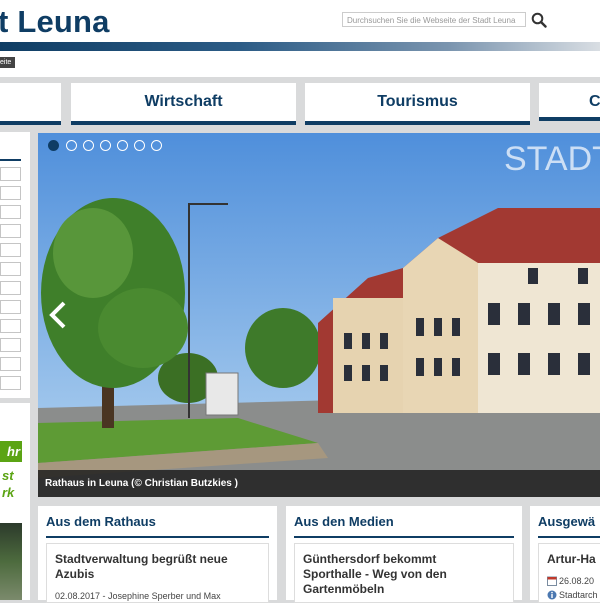 The image size is (600, 603). Describe the element at coordinates (552, 159) in the screenshot. I see `slide-overlay-title: STADT` at that location.